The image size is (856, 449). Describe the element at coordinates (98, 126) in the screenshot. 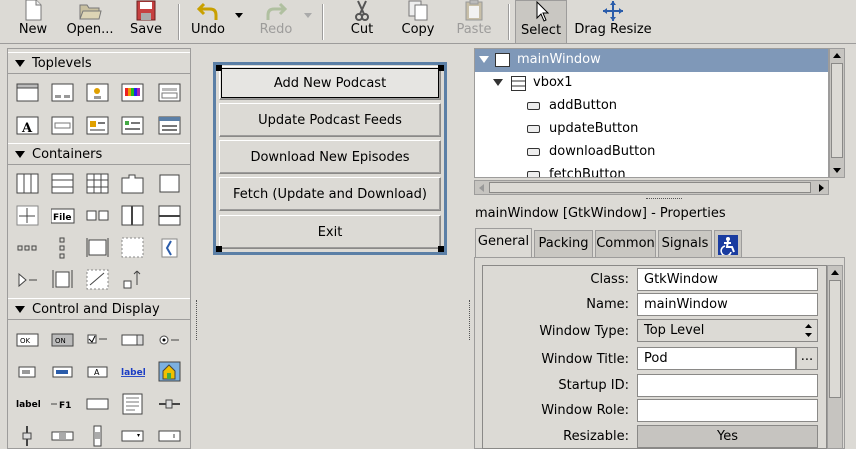

I see `about-dialog-icon` at that location.